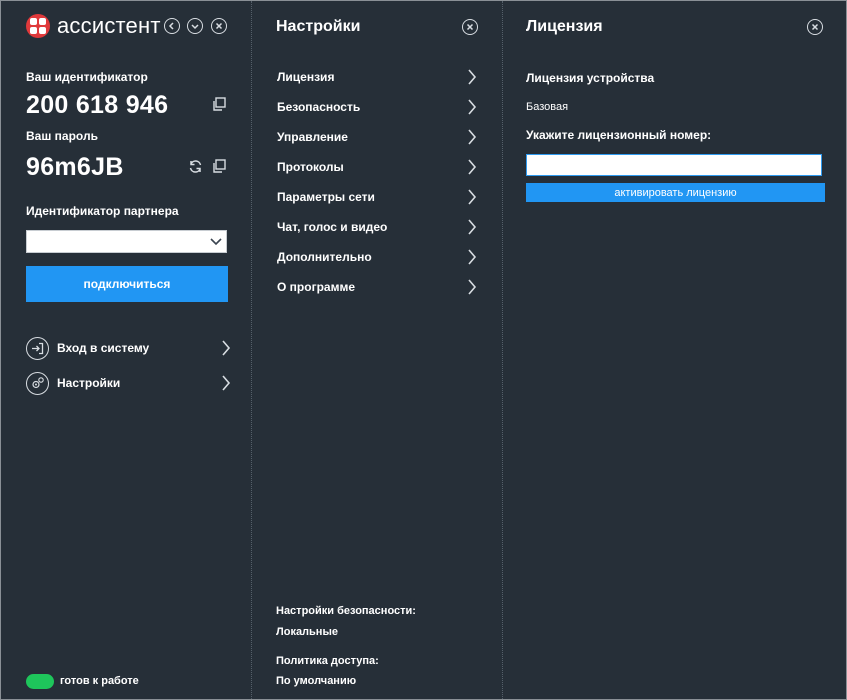  I want to click on license-number-input, so click(674, 165).